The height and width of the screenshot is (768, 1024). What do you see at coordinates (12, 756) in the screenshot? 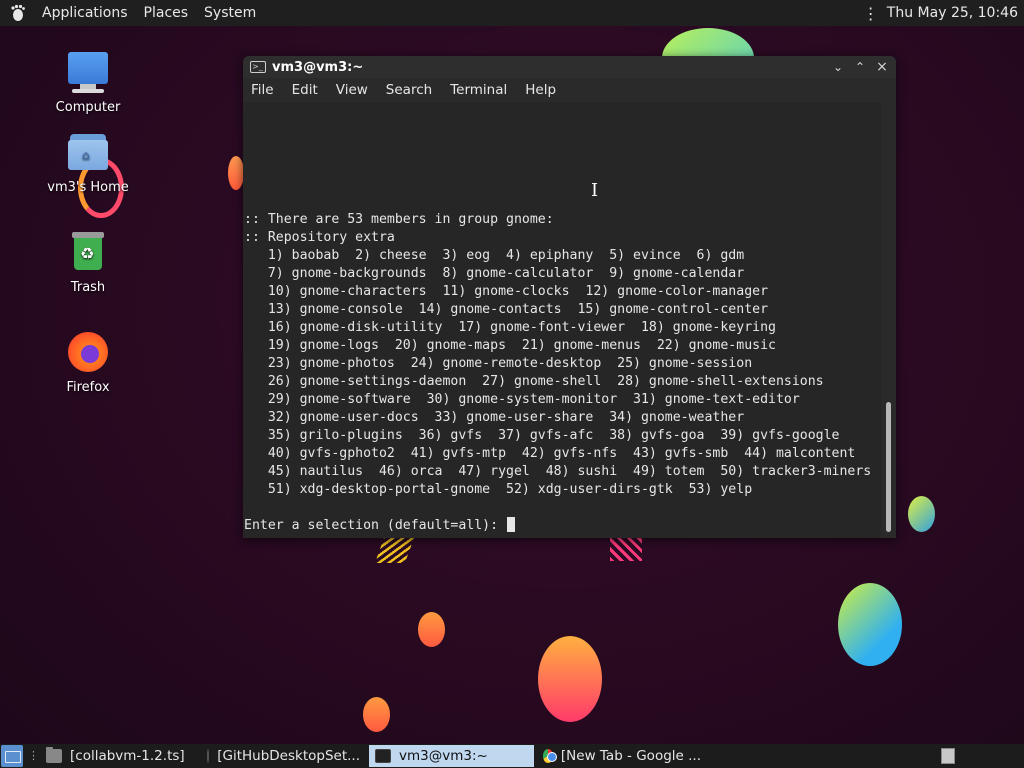
I see `show-desktop-icon` at bounding box center [12, 756].